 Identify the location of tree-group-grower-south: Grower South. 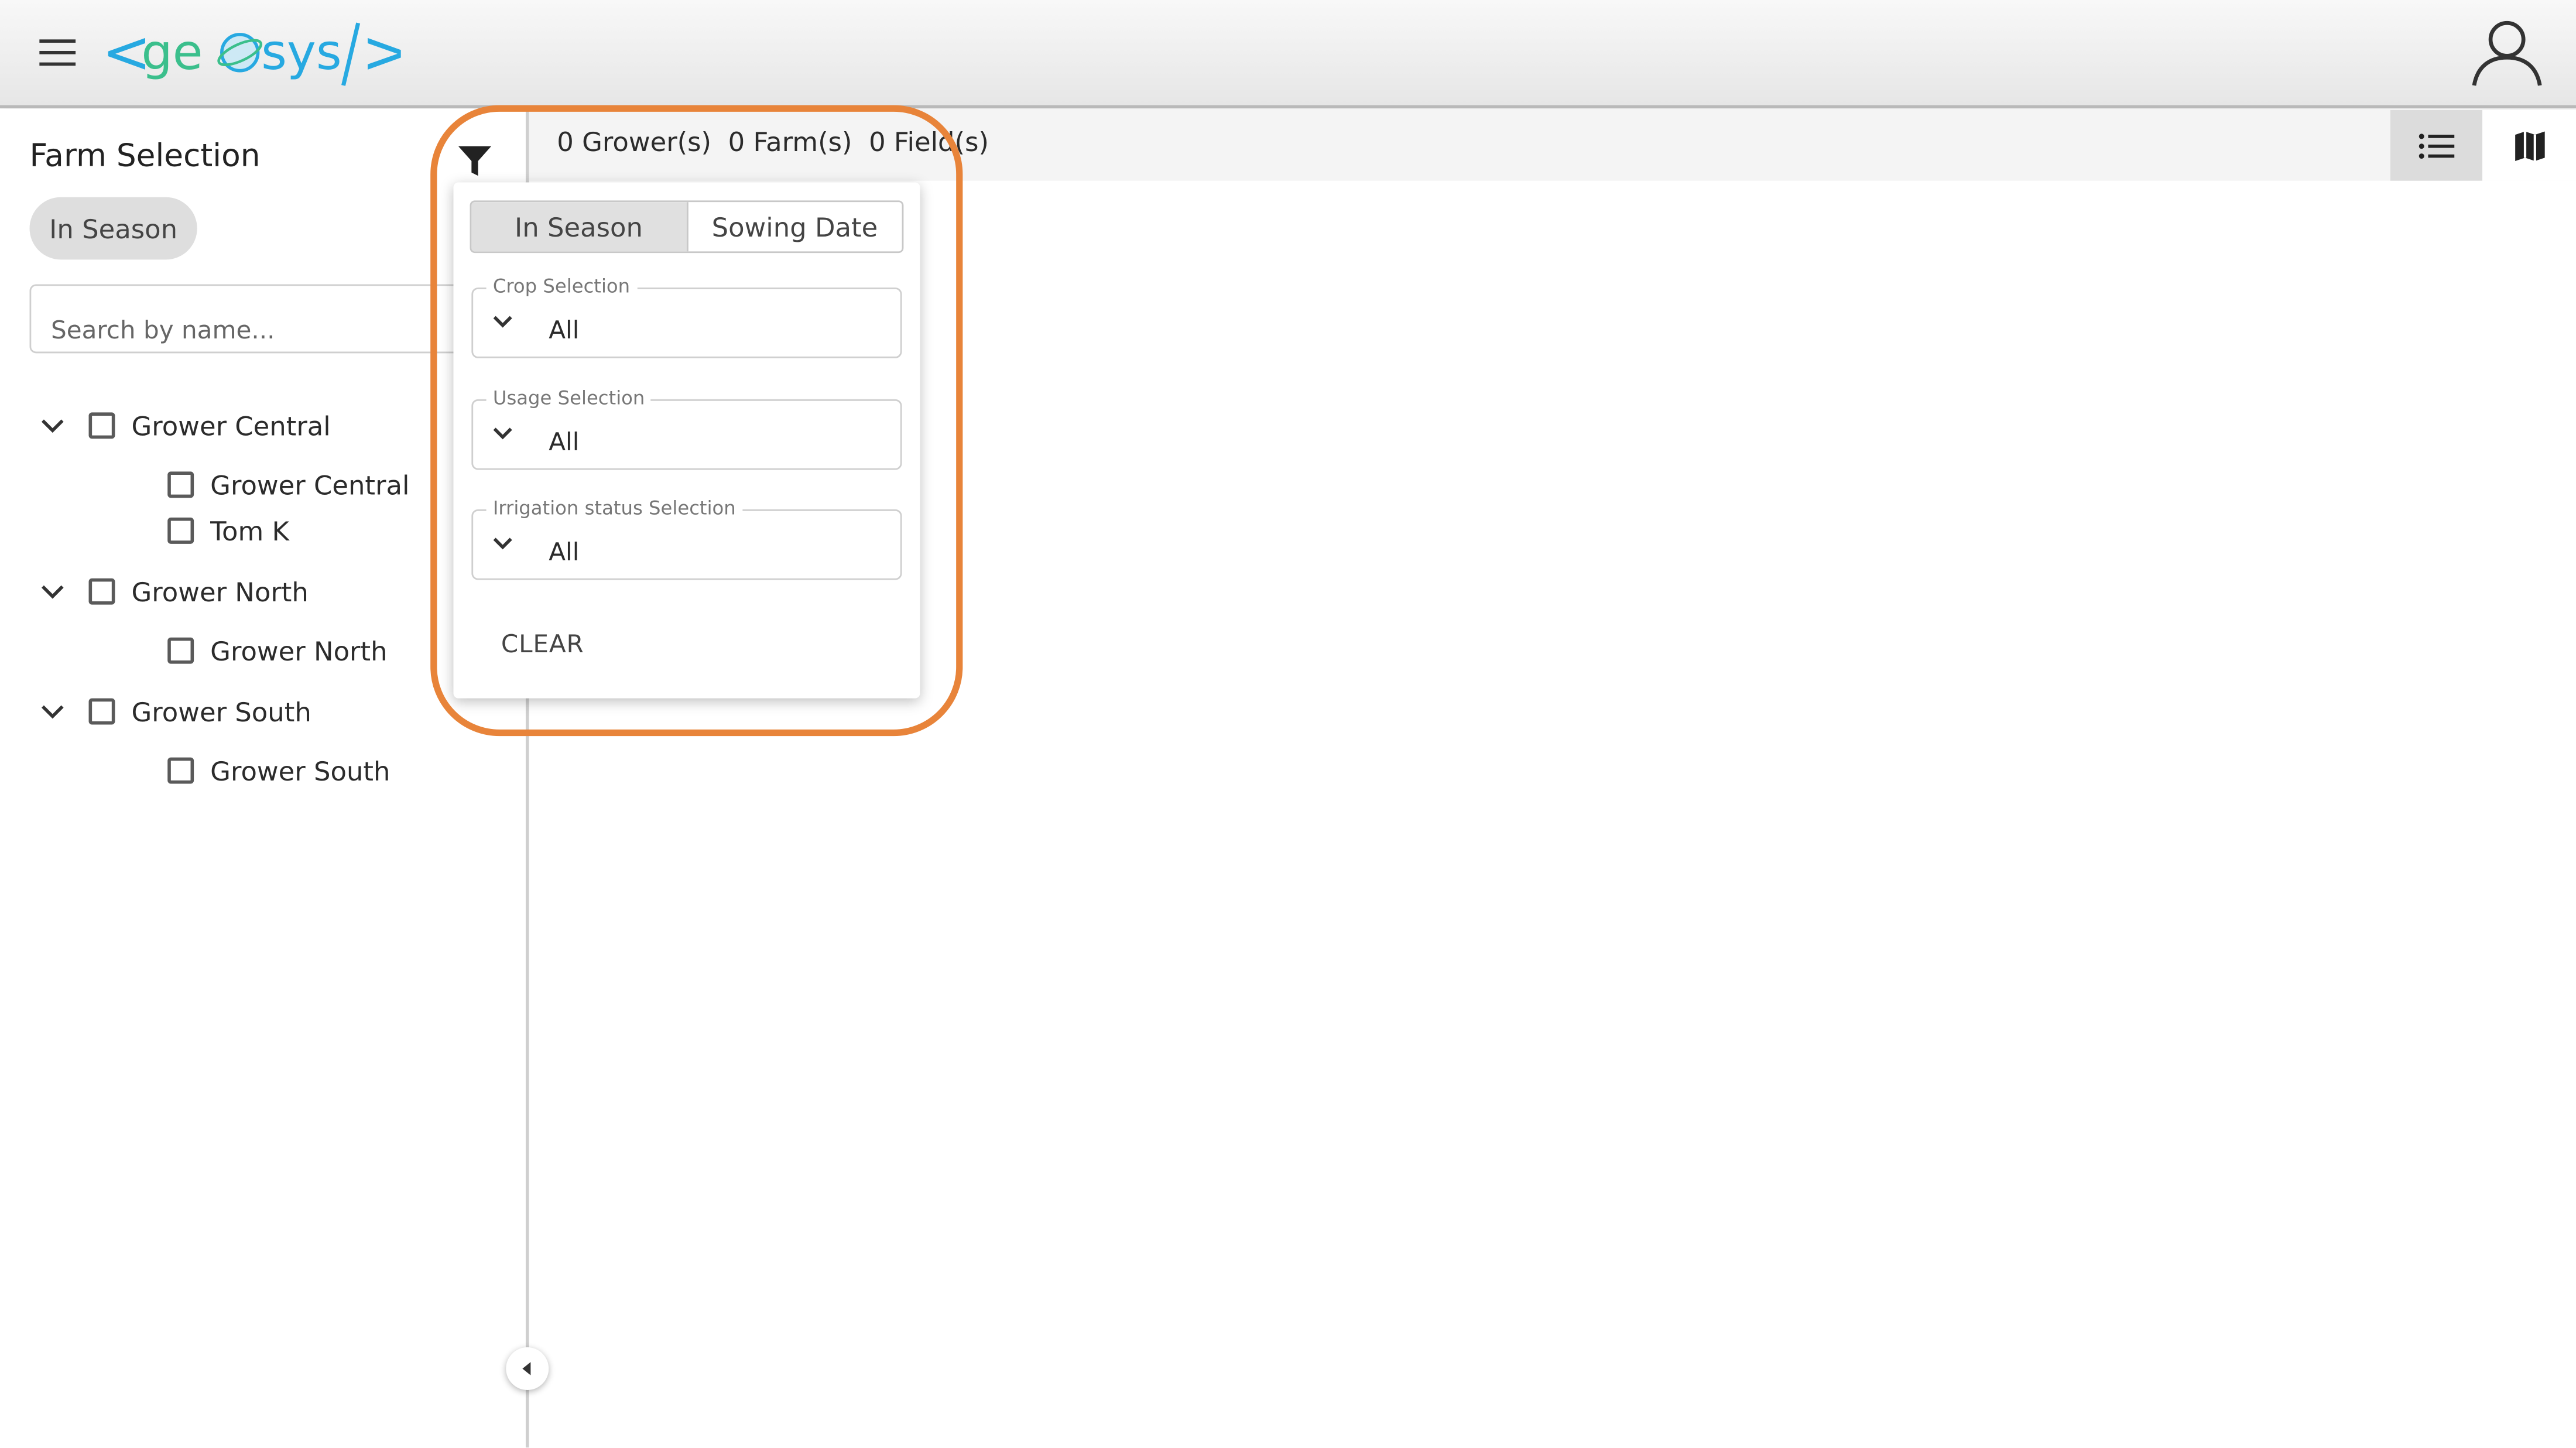
(175, 711).